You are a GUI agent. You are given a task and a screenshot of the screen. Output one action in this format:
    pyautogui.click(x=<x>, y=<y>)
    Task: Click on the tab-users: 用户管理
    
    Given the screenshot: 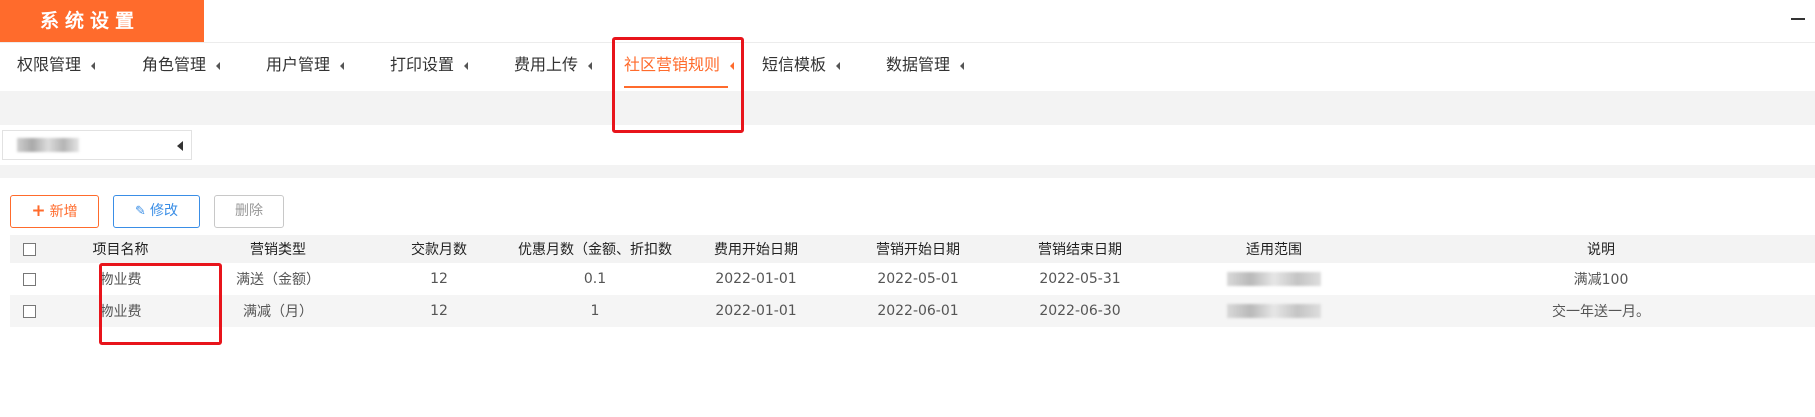 What is the action you would take?
    pyautogui.click(x=305, y=66)
    